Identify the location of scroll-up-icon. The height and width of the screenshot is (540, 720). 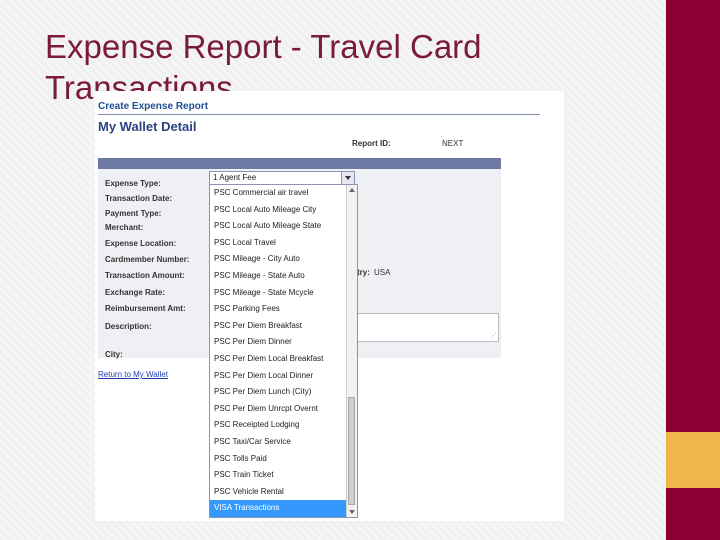
(352, 190).